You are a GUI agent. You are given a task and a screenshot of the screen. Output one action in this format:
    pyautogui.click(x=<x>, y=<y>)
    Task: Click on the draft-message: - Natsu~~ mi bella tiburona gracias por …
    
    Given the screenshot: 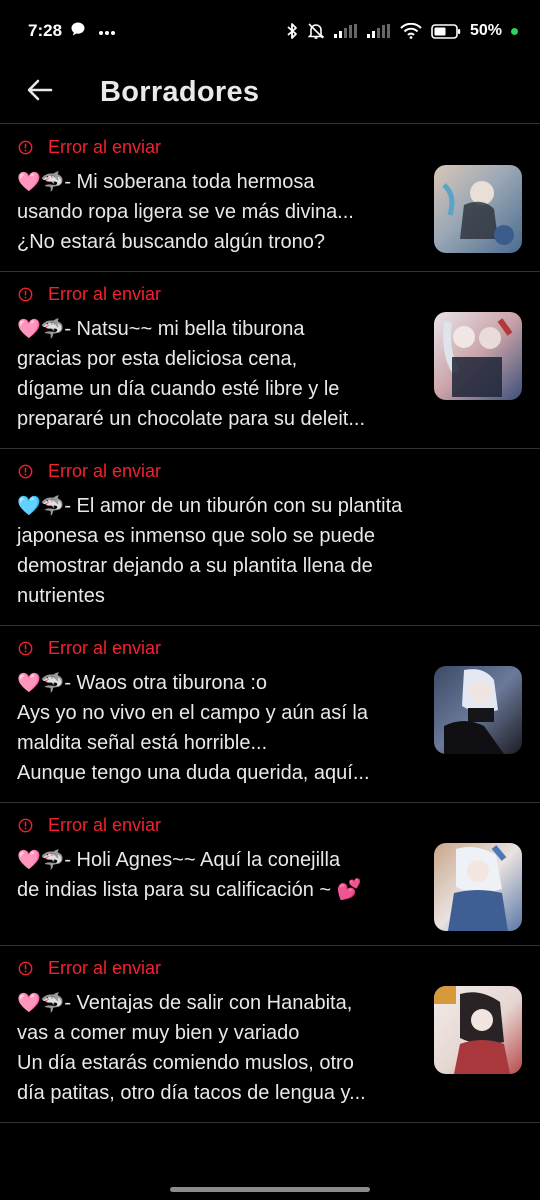 What is the action you would take?
    pyautogui.click(x=191, y=374)
    